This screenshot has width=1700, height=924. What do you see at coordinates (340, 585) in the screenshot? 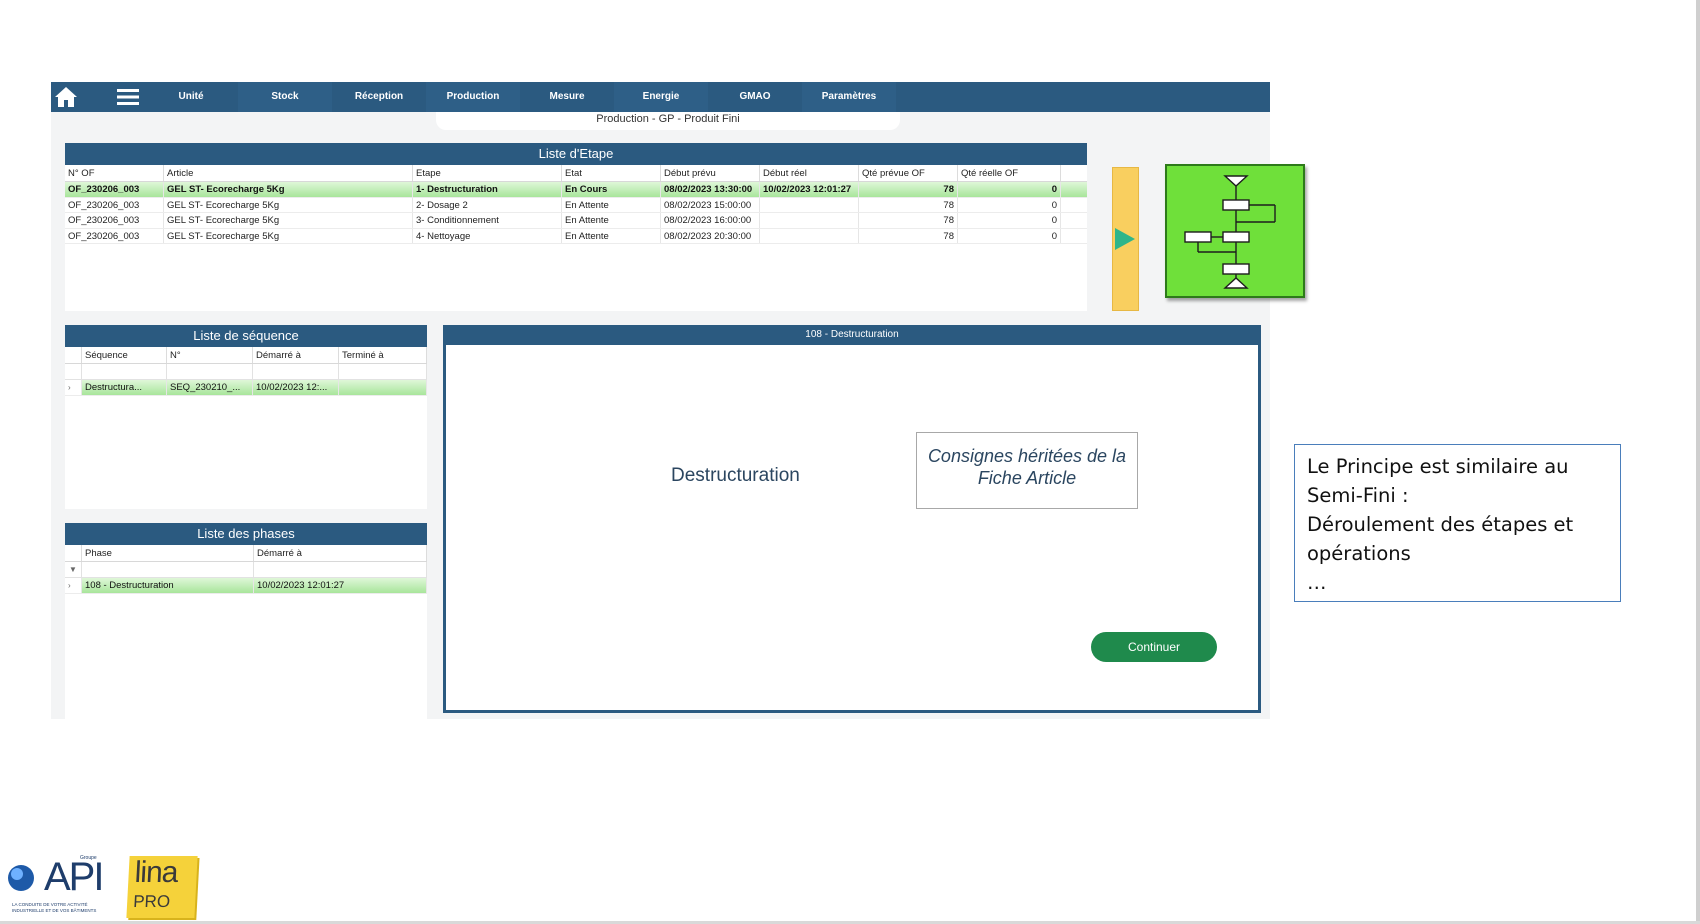
I see `cell-demarre: 10/02/2023 12:01:27` at bounding box center [340, 585].